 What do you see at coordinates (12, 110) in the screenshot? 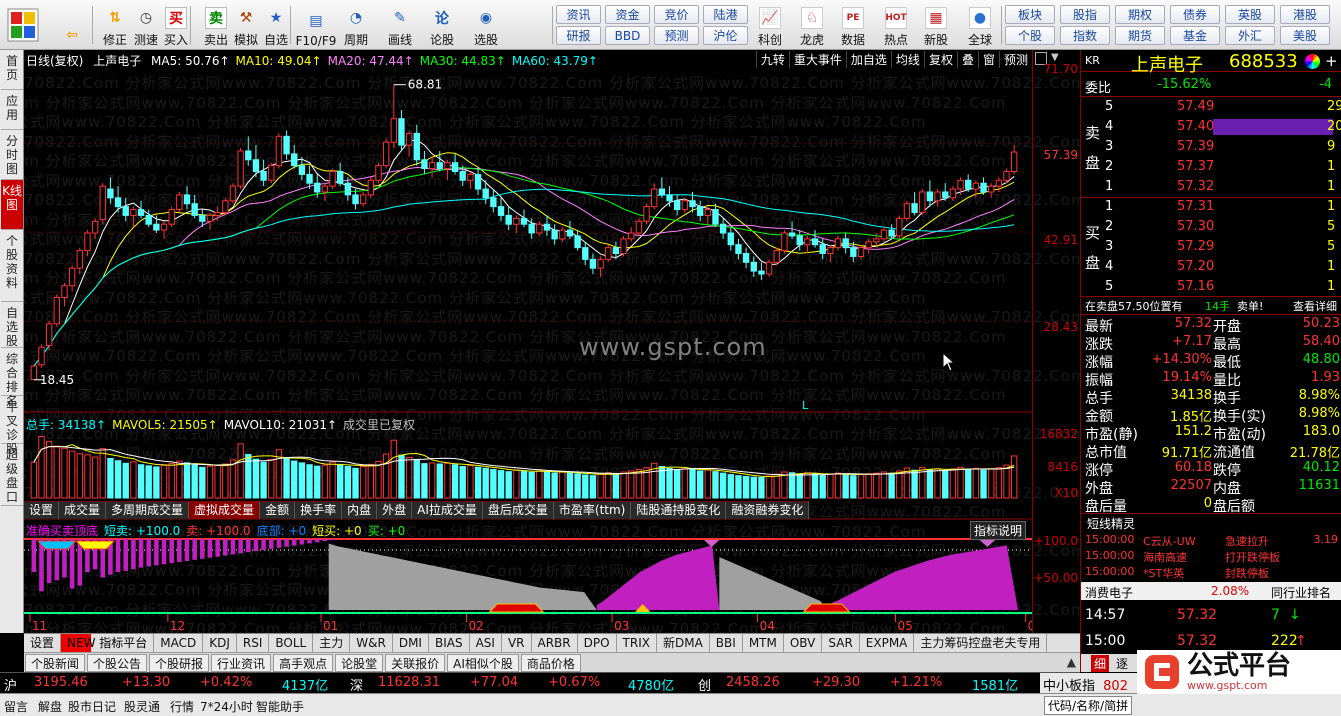
I see `nav-item-应用: 应用` at bounding box center [12, 110].